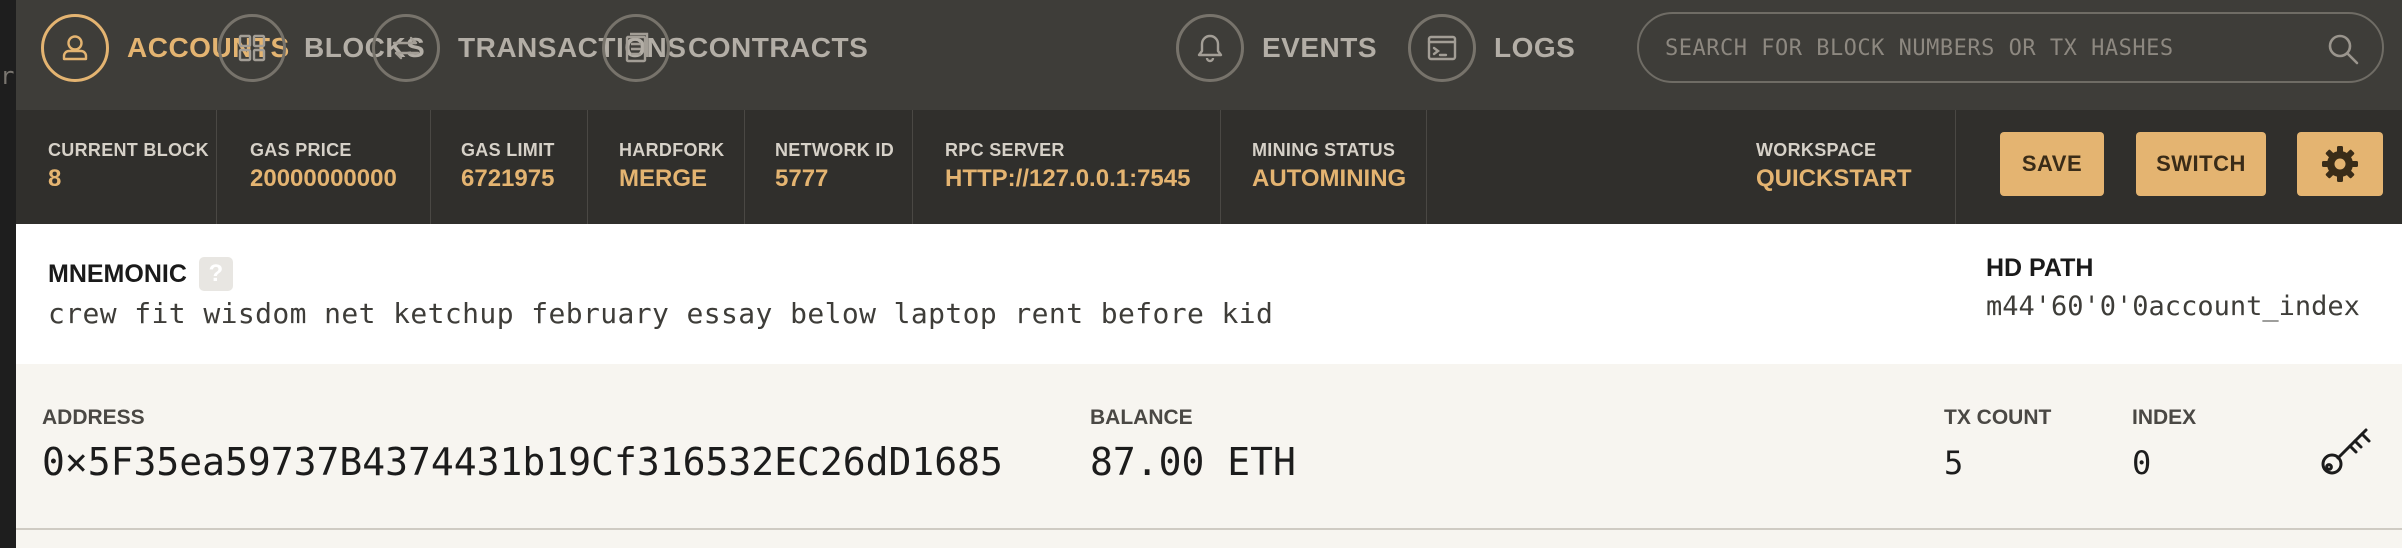 The image size is (2402, 548). Describe the element at coordinates (1210, 48) in the screenshot. I see `bell-icon` at that location.